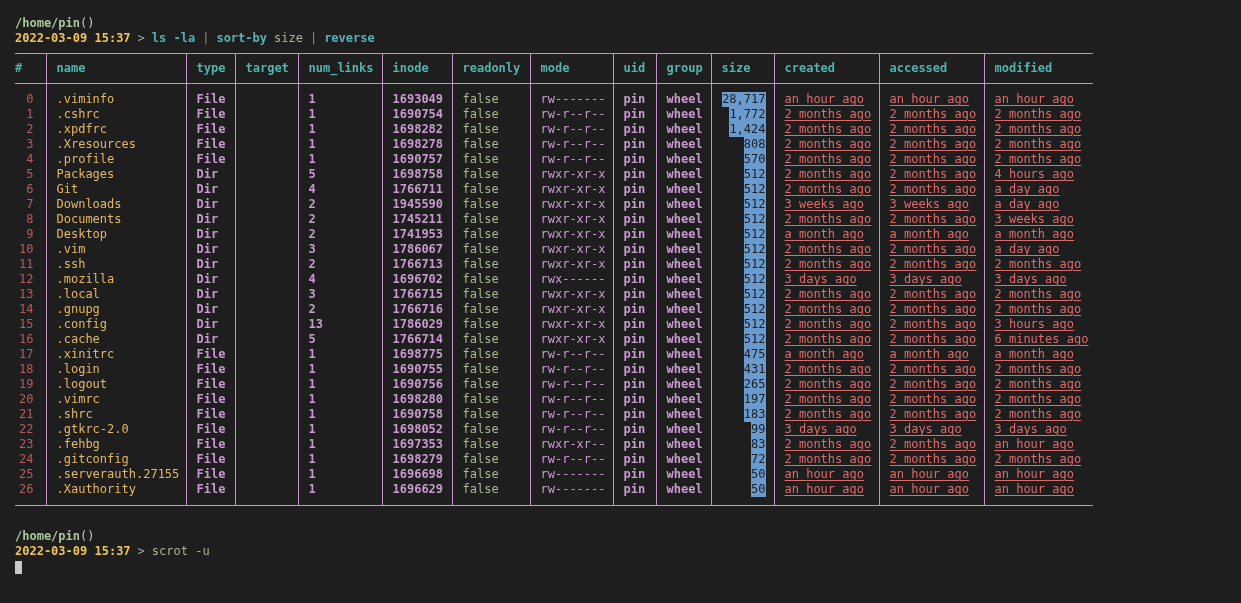  I want to click on table-cell: 475, so click(754, 354).